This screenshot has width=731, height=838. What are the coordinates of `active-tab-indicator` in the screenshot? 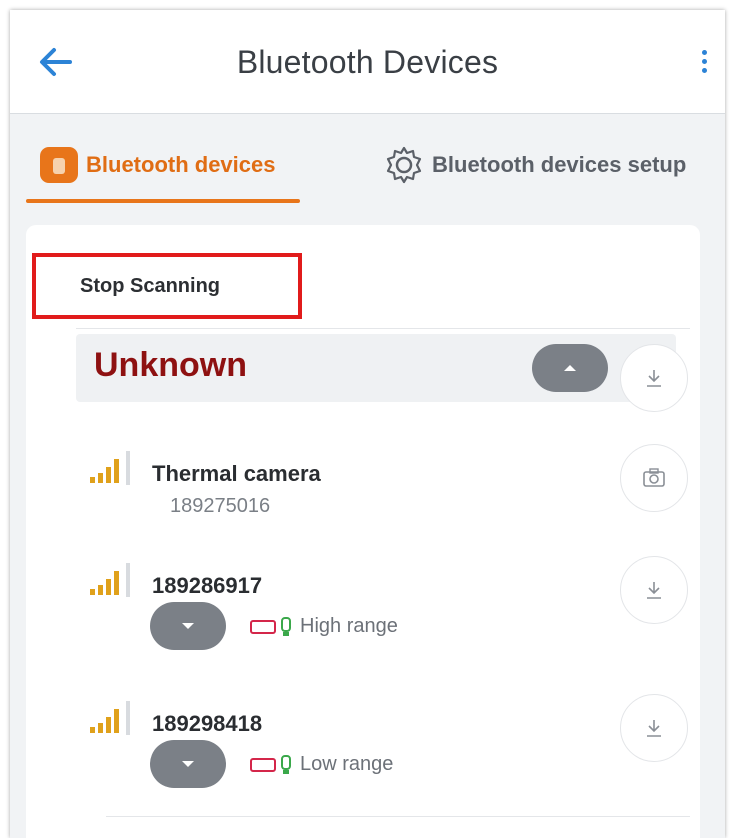 It's located at (163, 201).